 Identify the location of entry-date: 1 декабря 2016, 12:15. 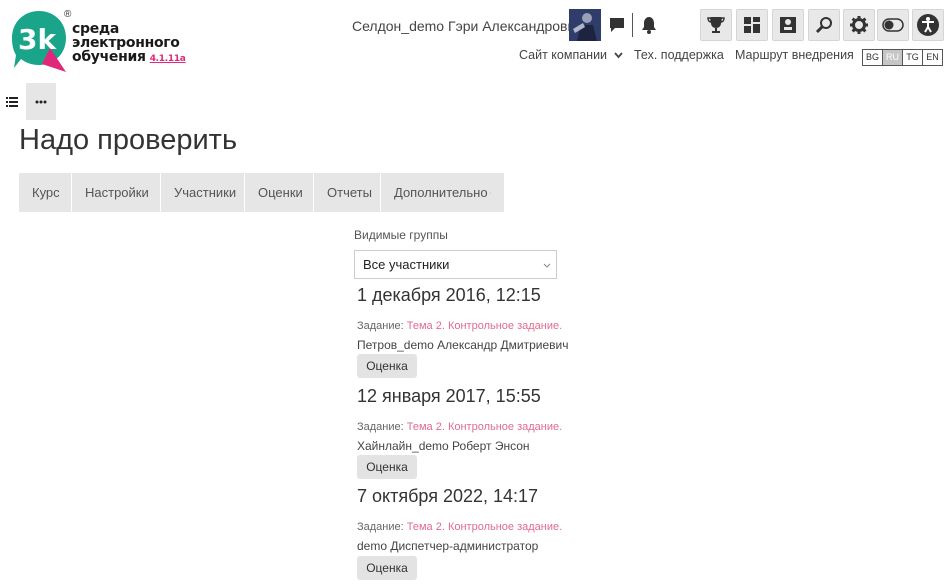
(449, 295).